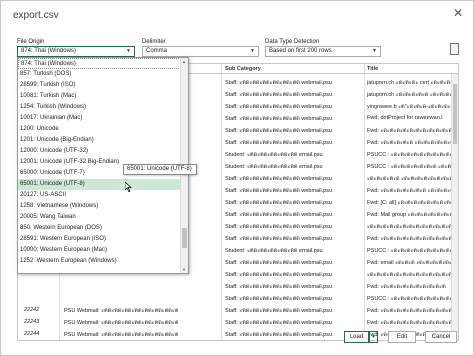  Describe the element at coordinates (99, 140) in the screenshot. I see `dropdown-option: 1201: Unicode (Big-Endian)` at that location.